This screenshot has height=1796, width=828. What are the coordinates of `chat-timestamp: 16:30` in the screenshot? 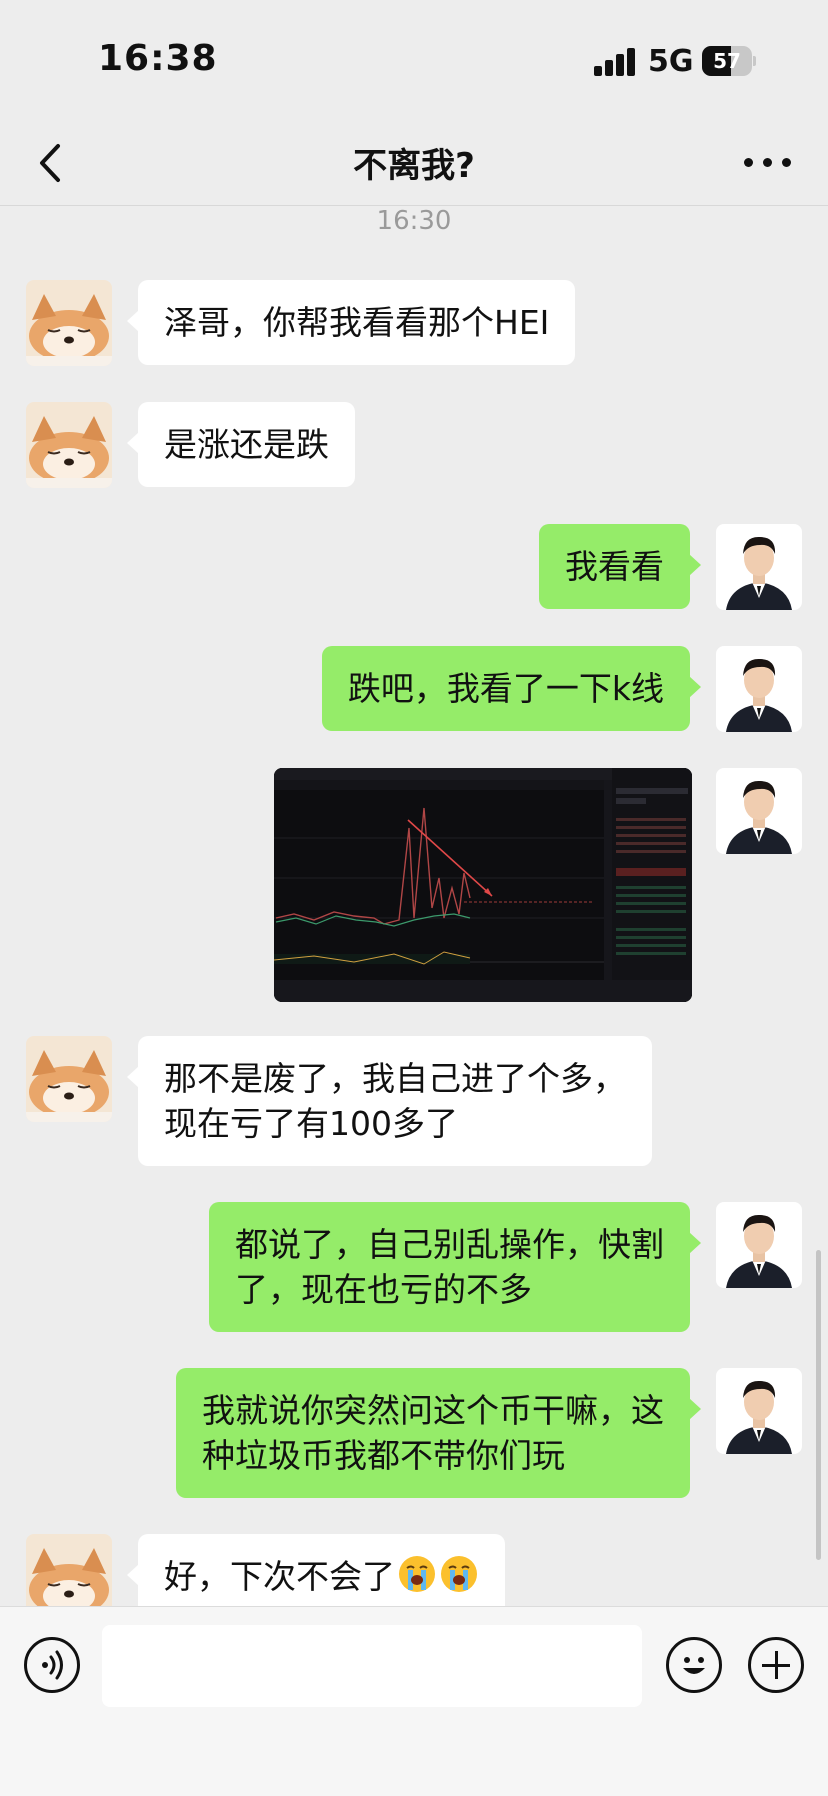 It's located at (414, 221).